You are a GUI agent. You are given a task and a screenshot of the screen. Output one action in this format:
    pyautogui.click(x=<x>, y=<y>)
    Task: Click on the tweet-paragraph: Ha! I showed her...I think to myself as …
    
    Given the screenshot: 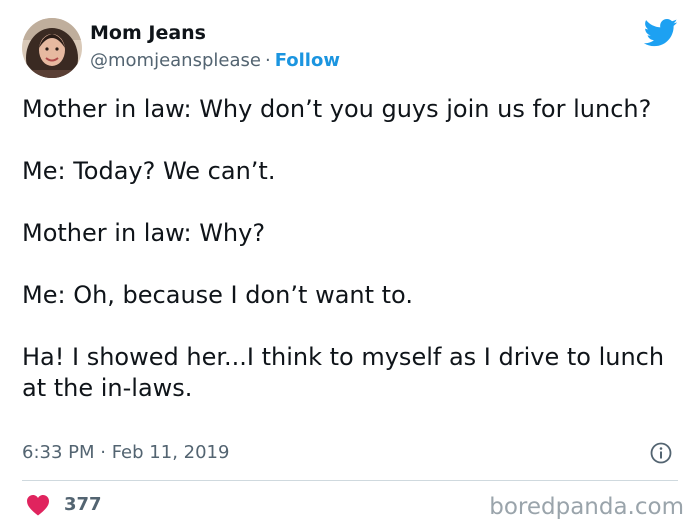 What is the action you would take?
    pyautogui.click(x=343, y=372)
    